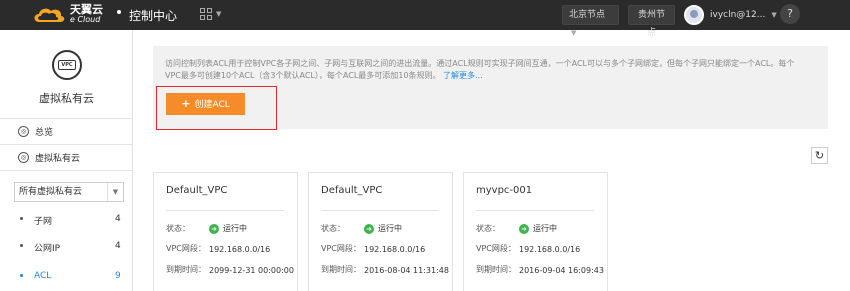 The width and height of the screenshot is (850, 291). I want to click on product-grid-menu: ▼, so click(210, 14).